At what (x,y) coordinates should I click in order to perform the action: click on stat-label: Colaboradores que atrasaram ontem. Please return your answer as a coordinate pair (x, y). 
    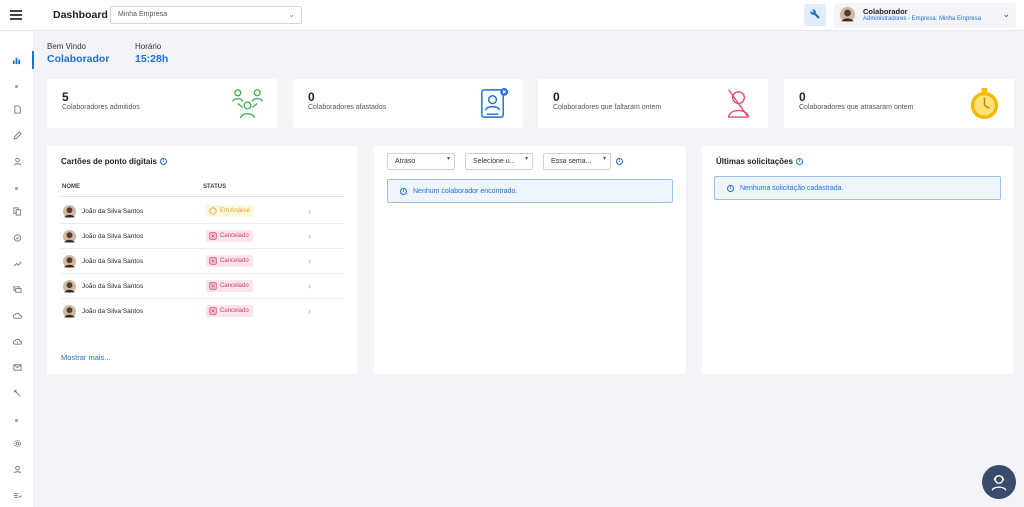
    Looking at the image, I should click on (856, 107).